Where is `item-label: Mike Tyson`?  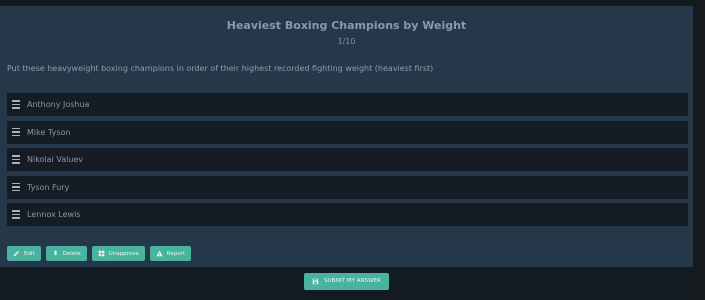
item-label: Mike Tyson is located at coordinates (49, 132).